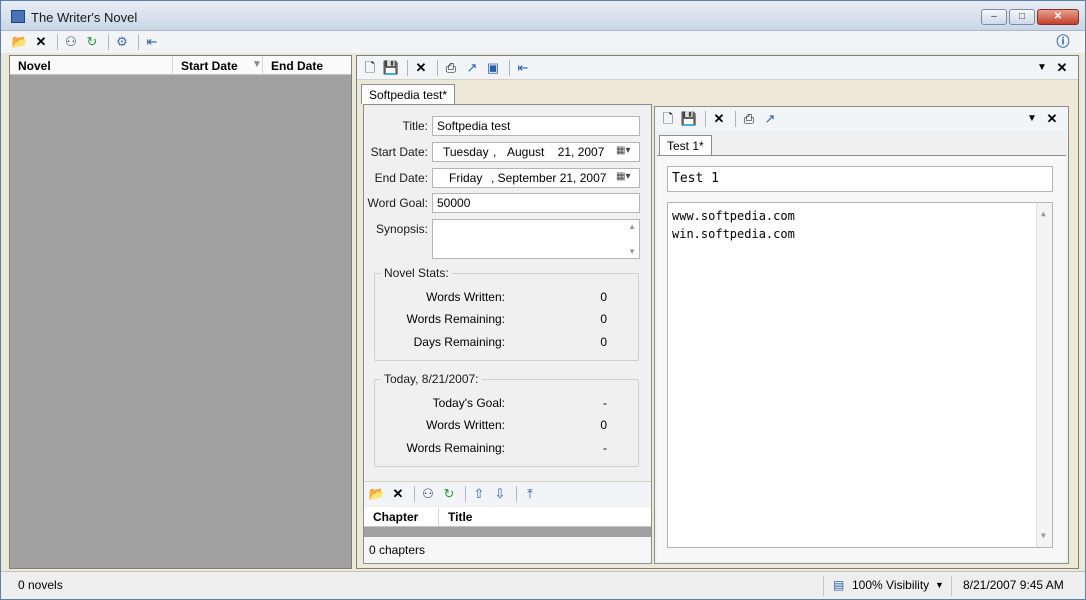 This screenshot has width=1086, height=600. Describe the element at coordinates (939, 585) in the screenshot. I see `chevron-down-icon: ▼` at that location.